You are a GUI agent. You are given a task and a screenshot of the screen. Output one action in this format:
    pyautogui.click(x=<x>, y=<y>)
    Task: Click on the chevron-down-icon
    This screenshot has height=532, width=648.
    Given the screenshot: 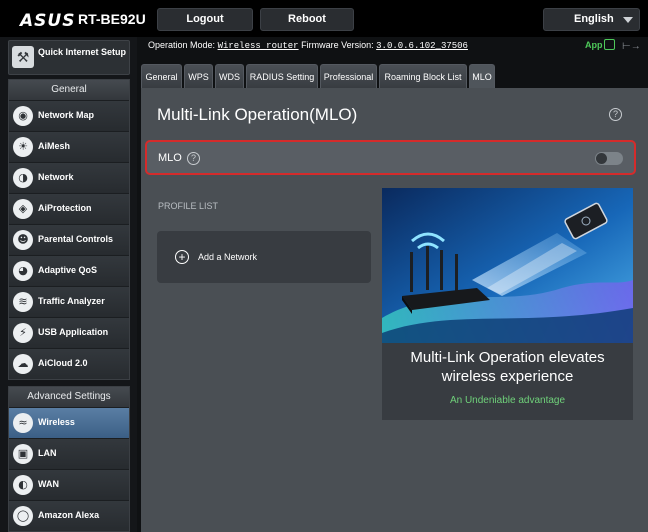 What is the action you would take?
    pyautogui.click(x=628, y=20)
    